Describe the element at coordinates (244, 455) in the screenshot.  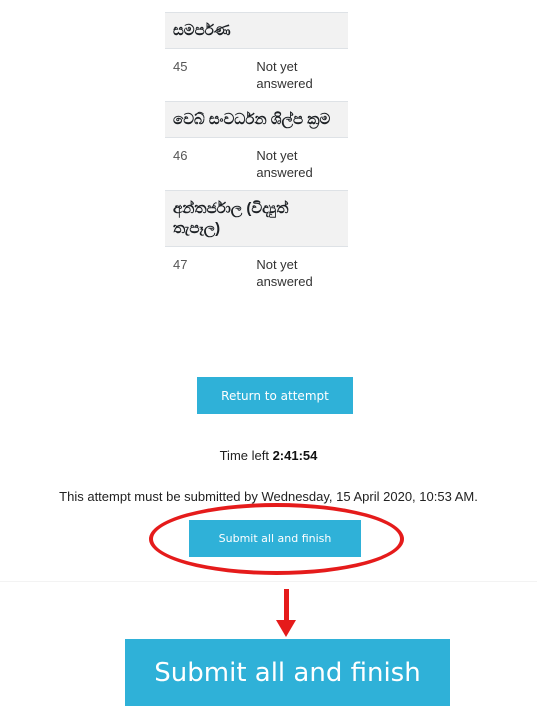
I see `time-left-label: Time left` at that location.